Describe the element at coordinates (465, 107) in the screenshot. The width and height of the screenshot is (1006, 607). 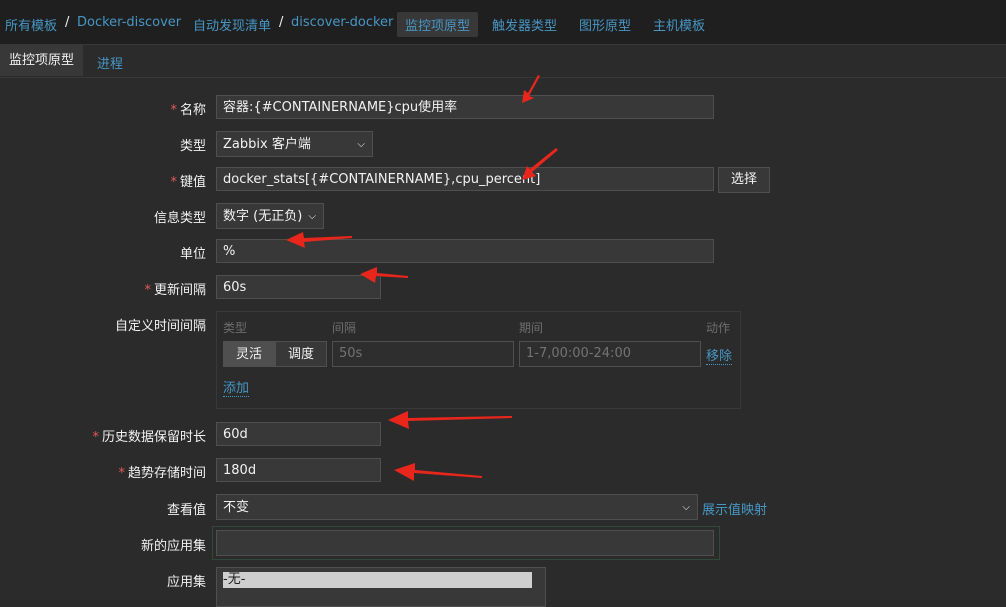
I see `name-input: 容器:{#CONTAINERNAME}cpu使用率` at that location.